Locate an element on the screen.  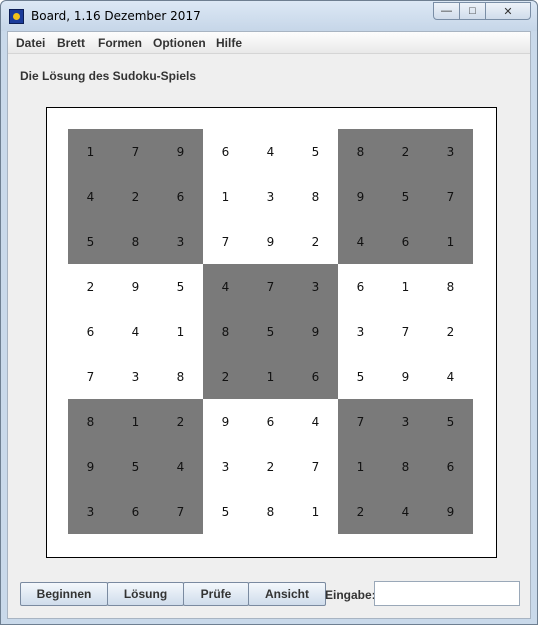
title-bar: Board, 1.16 Dezember 2017 — □ ✕ is located at coordinates (269, 16).